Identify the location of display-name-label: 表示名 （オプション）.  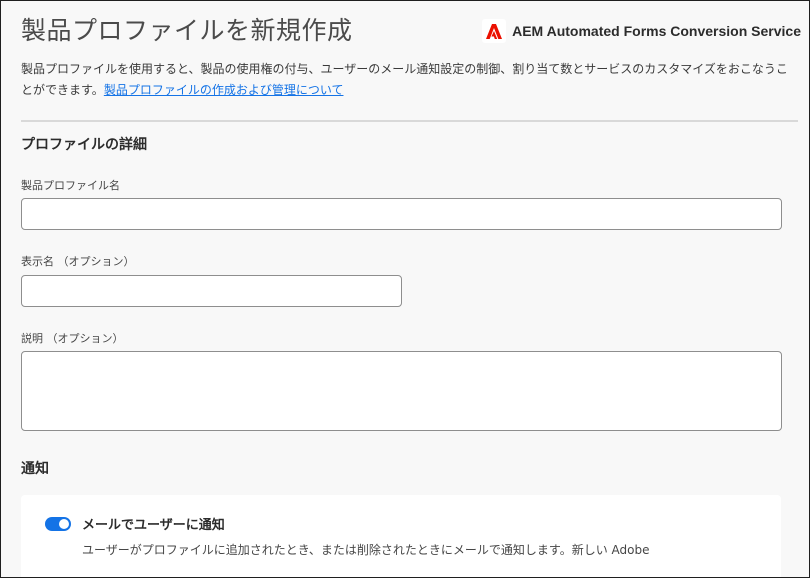
(78, 261).